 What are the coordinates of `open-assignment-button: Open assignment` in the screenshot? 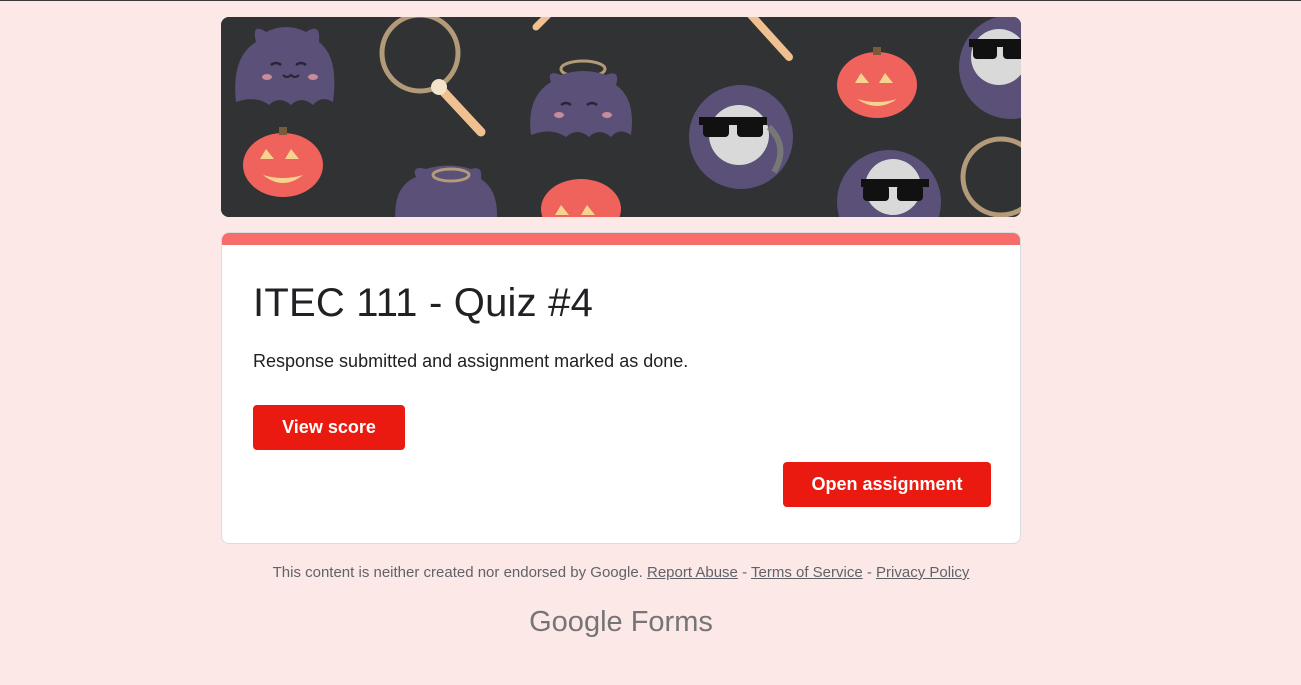 It's located at (887, 484).